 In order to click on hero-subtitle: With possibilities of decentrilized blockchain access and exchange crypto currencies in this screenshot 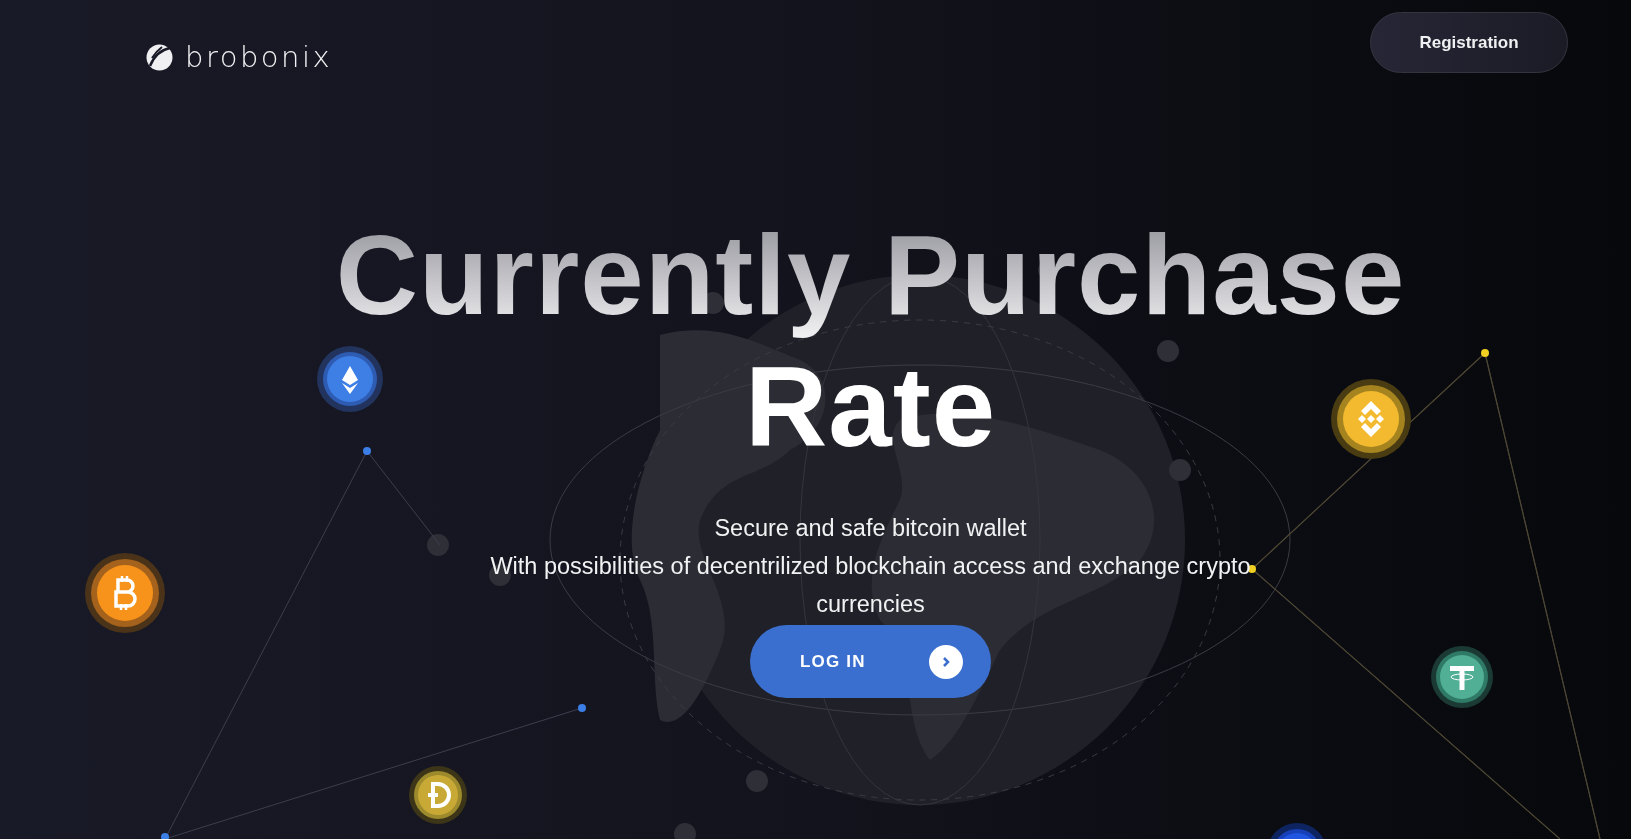, I will do `click(870, 585)`.